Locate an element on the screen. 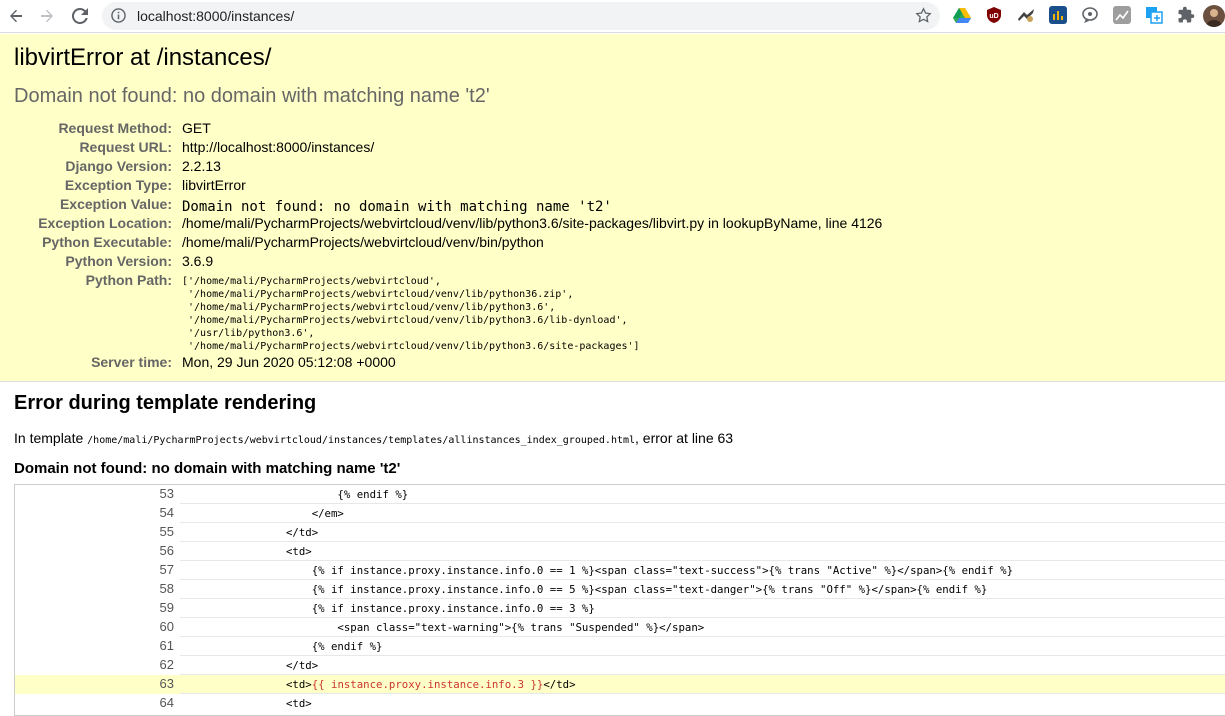 Image resolution: width=1225 pixels, height=716 pixels. code-line: 64 <td> is located at coordinates (620, 703).